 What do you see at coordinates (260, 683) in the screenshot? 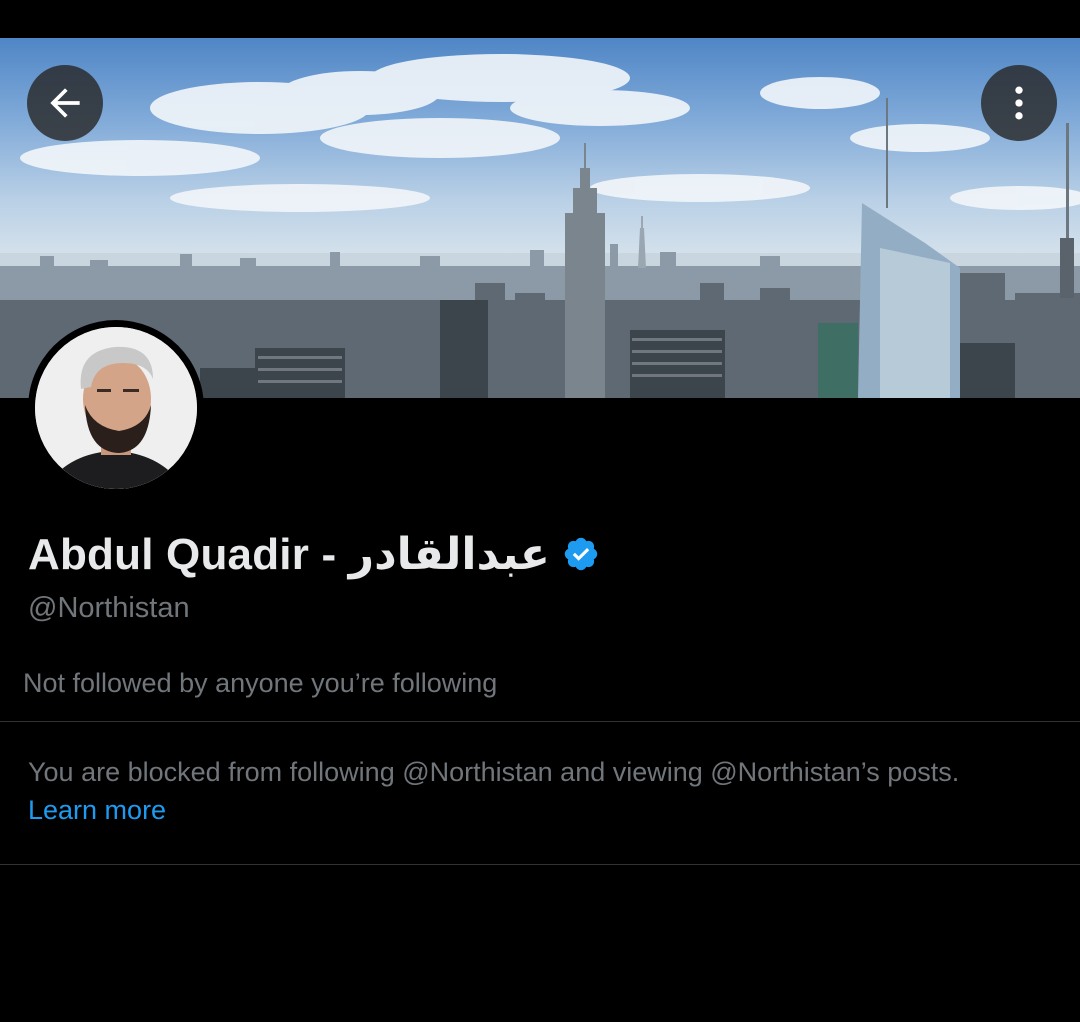
I see `followers-you-know-text: Not followed by anyone you’re following` at bounding box center [260, 683].